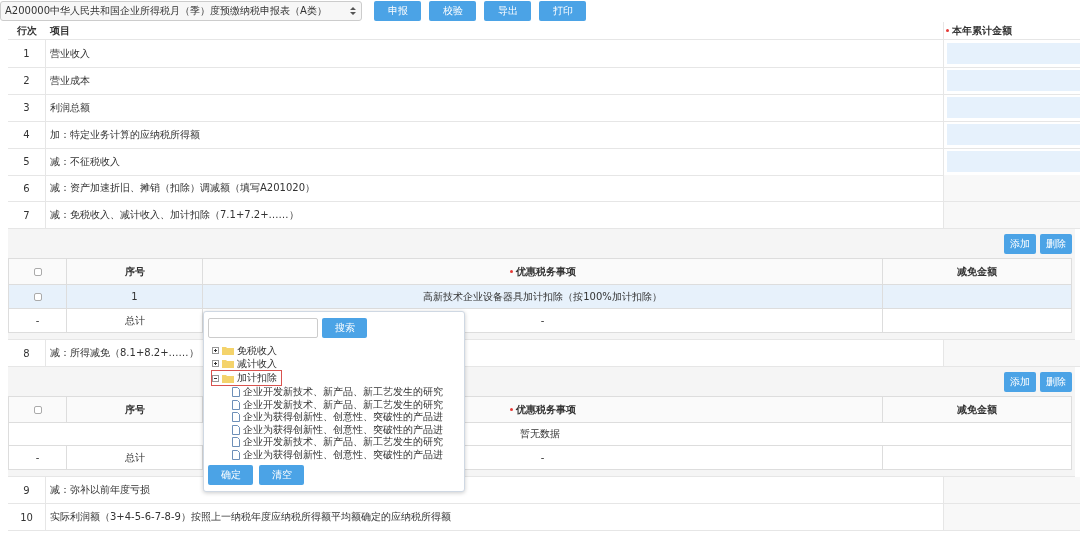 The width and height of the screenshot is (1080, 543). Describe the element at coordinates (125, 134) in the screenshot. I see `row-label: 加：特定业务计算的应纳税所得额` at that location.